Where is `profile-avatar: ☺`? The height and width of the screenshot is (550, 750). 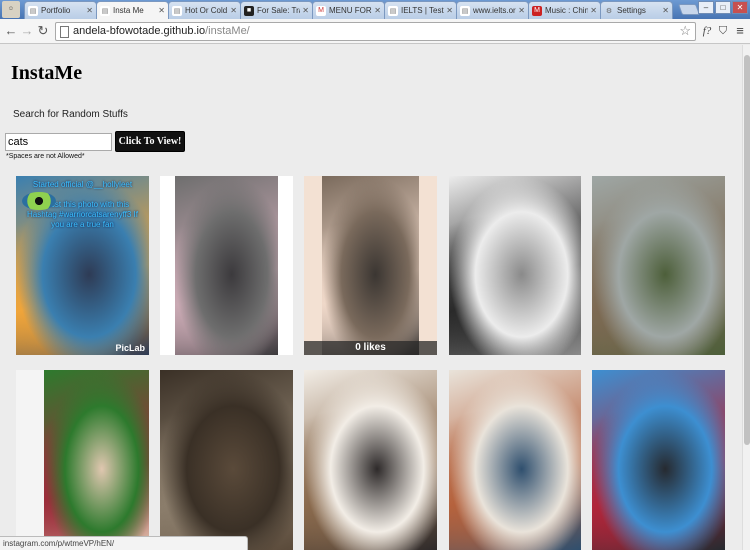 profile-avatar: ☺ is located at coordinates (11, 9).